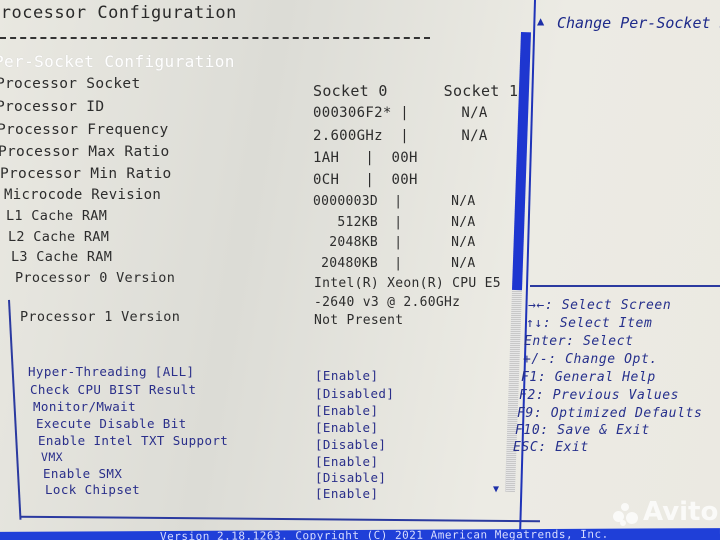 The width and height of the screenshot is (720, 540). Describe the element at coordinates (610, 413) in the screenshot. I see `key-hint-optimized-defaults: F9: Optimized Defaults` at that location.